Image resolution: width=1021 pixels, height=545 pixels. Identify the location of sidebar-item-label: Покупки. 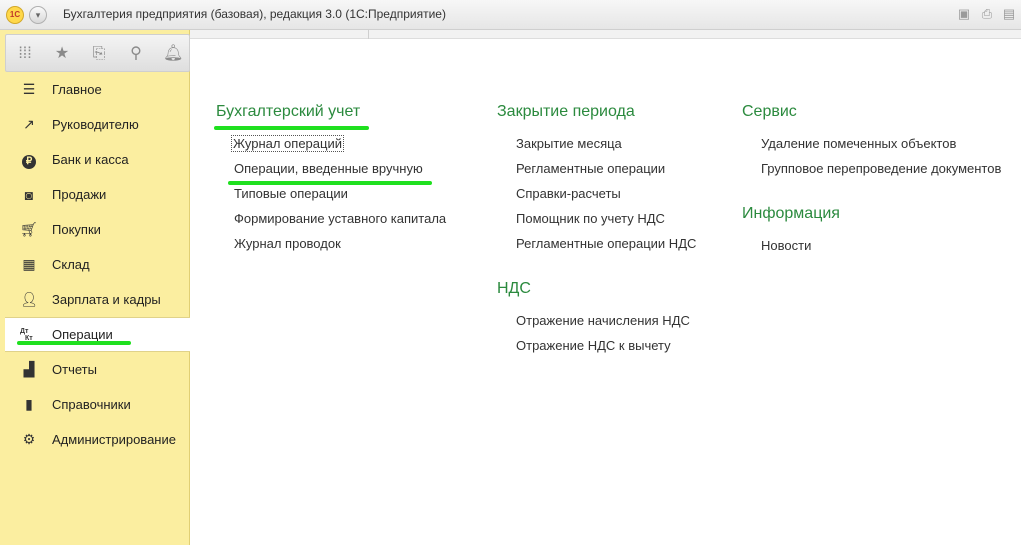
(76, 229).